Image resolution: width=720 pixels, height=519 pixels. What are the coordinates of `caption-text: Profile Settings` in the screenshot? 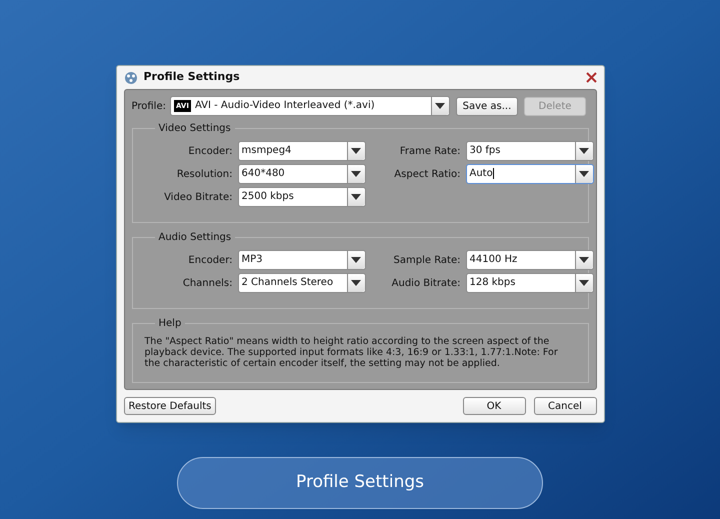 It's located at (360, 482).